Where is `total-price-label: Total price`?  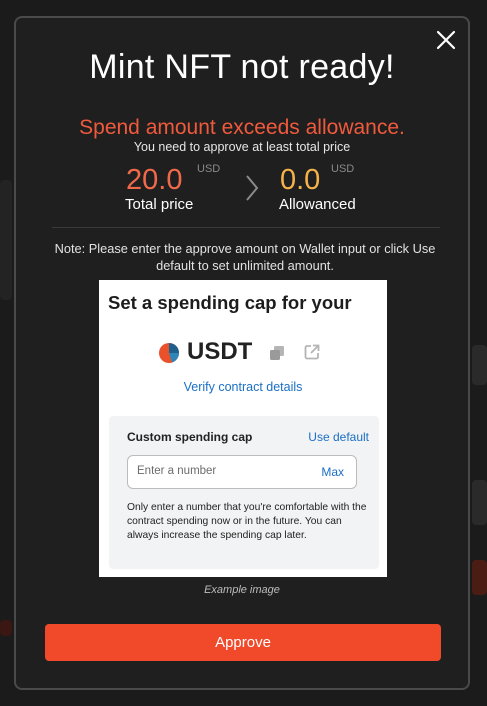 total-price-label: Total price is located at coordinates (159, 204).